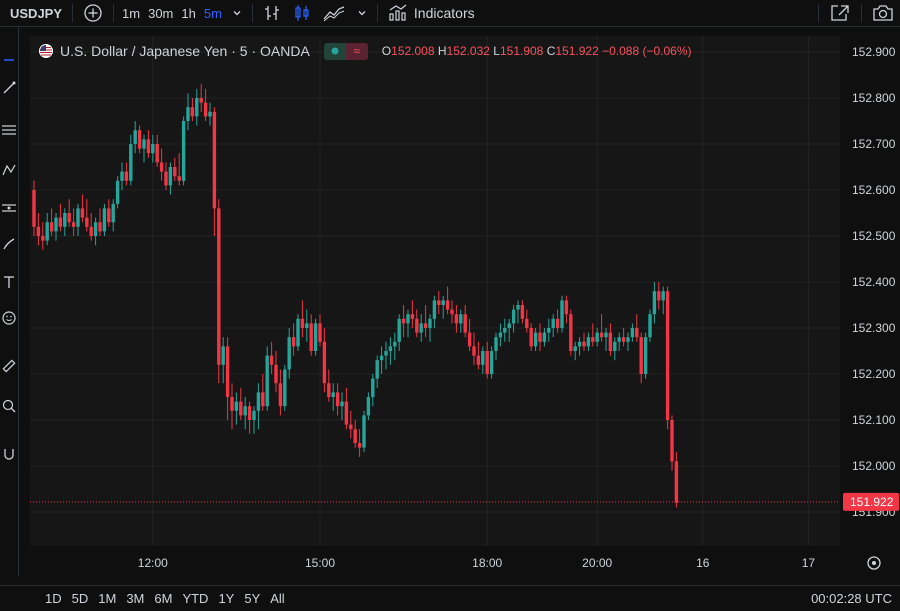  I want to click on range-1d: 1D, so click(53, 598).